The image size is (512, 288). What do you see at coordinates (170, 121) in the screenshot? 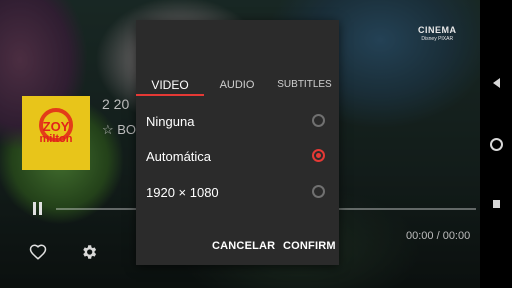
I see `option-label: Ninguna` at bounding box center [170, 121].